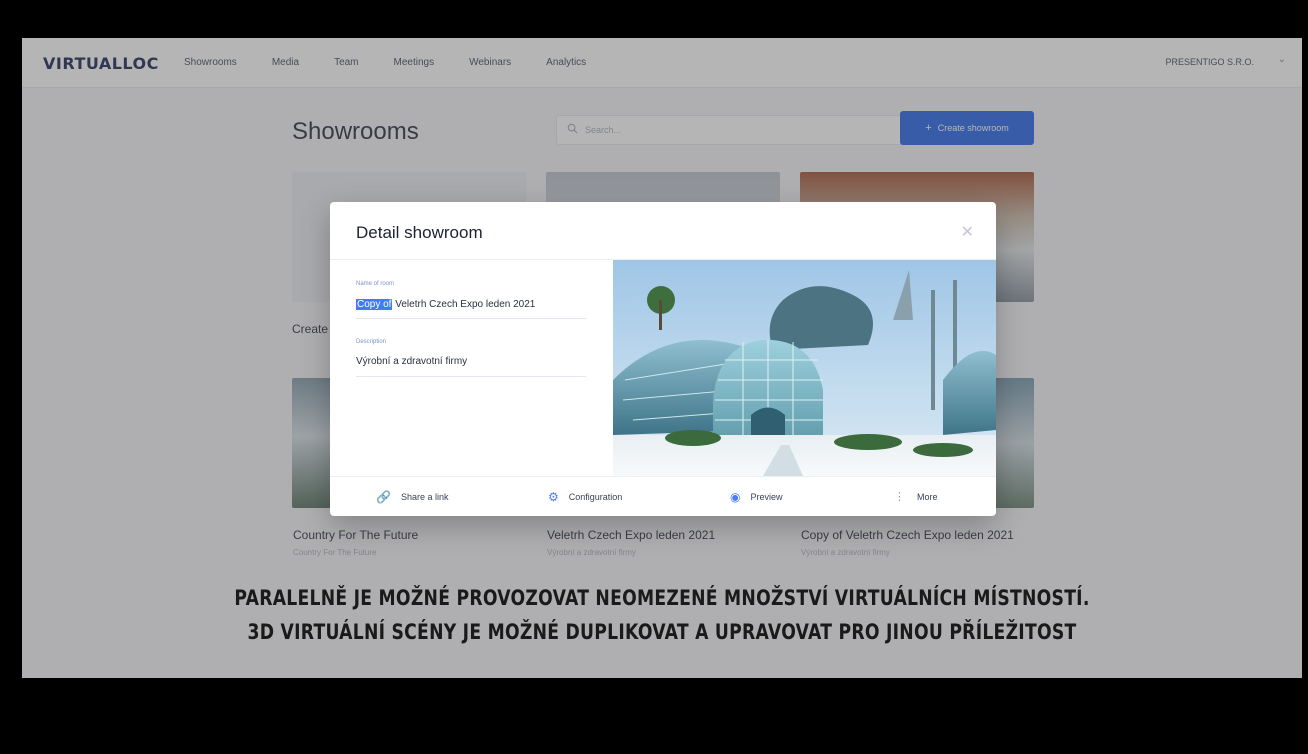 This screenshot has width=1308, height=754. Describe the element at coordinates (424, 497) in the screenshot. I see `share-link-label: Share a link` at that location.